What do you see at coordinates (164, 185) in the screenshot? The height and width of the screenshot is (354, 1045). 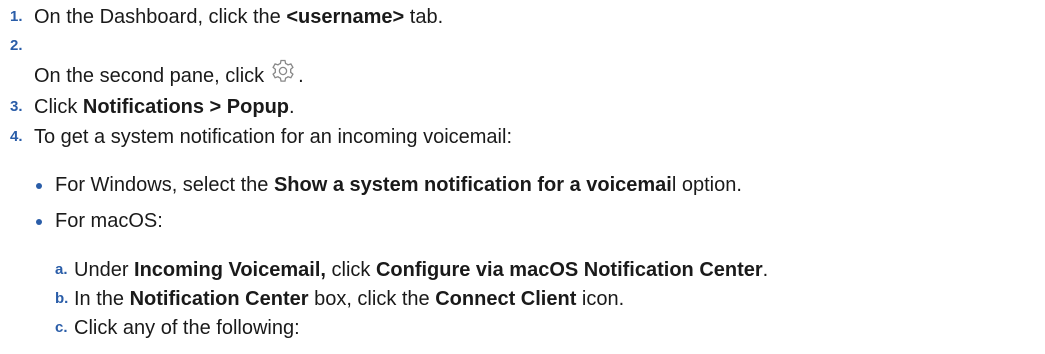 I see `bullet-windows-text-part: For Windows, select the` at bounding box center [164, 185].